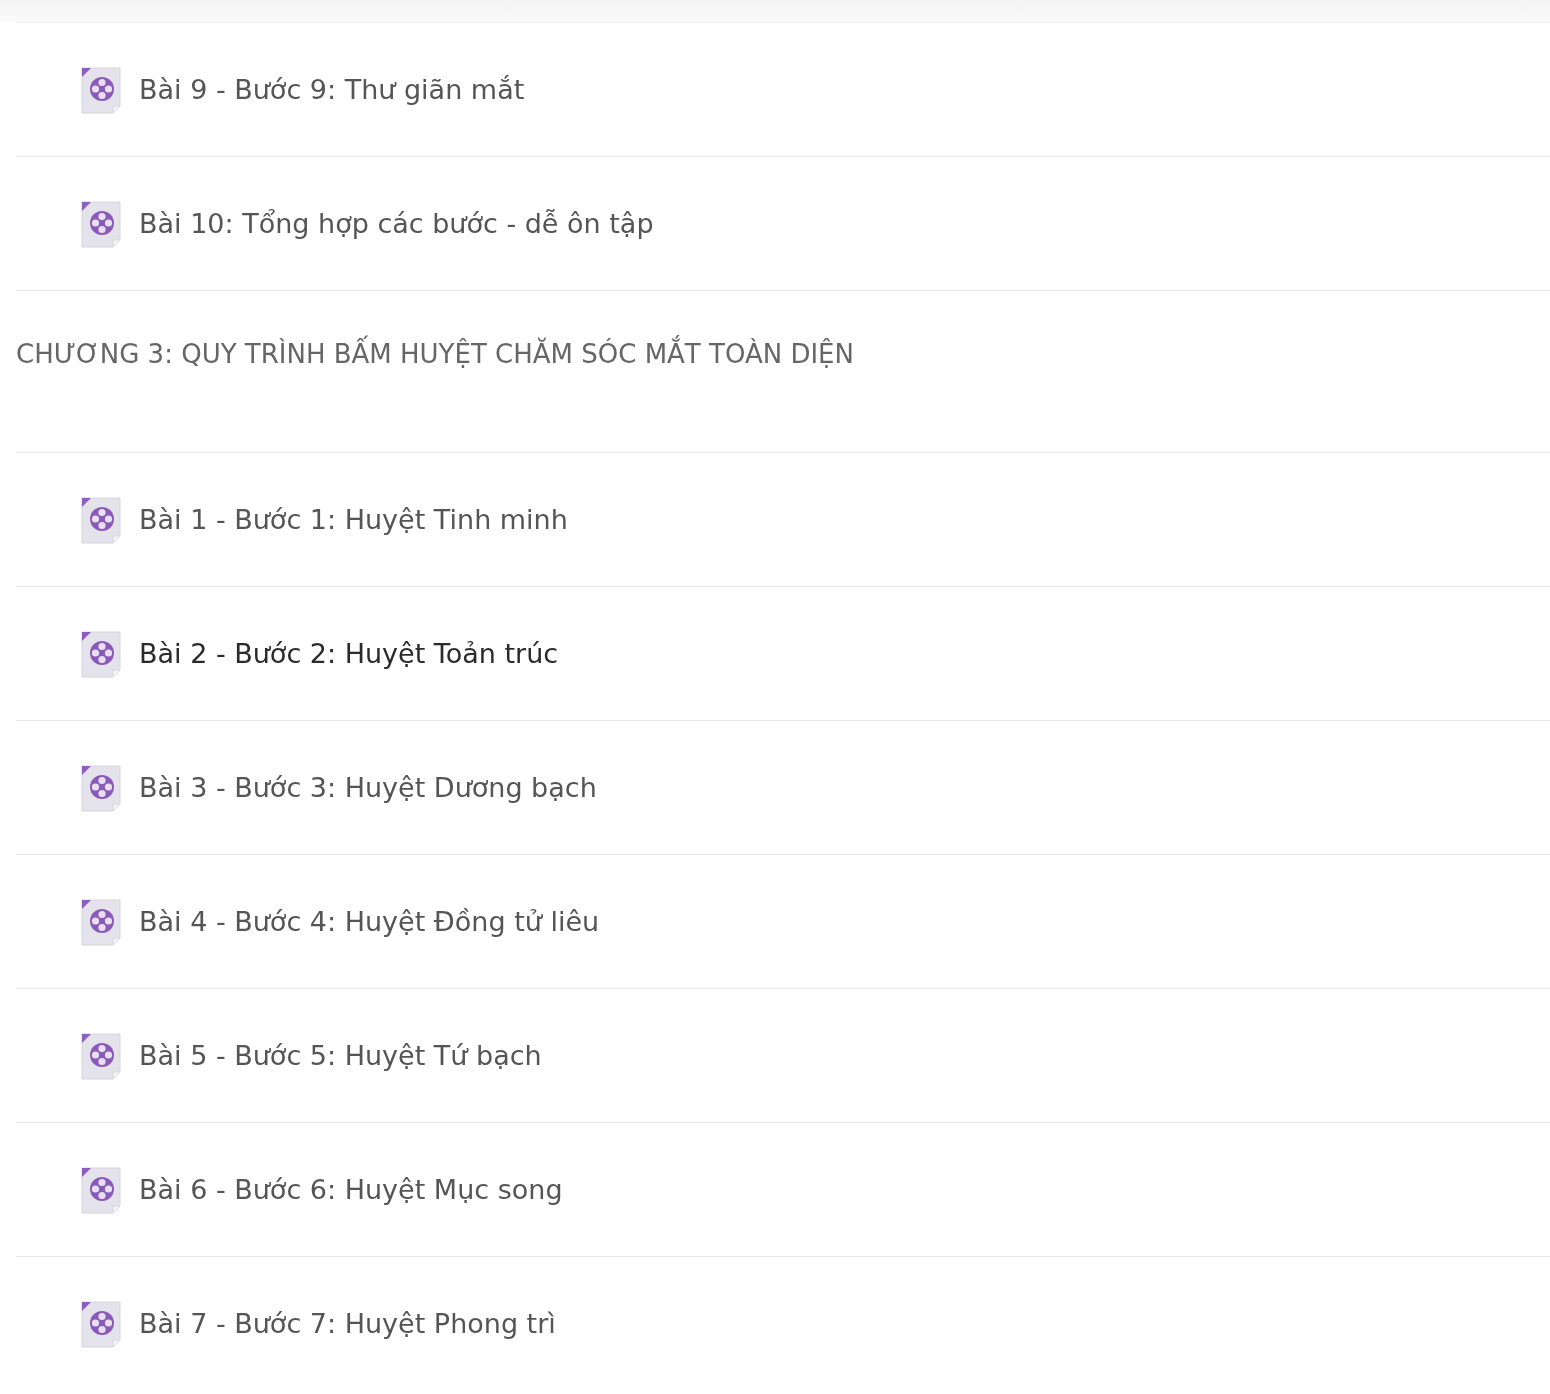 This screenshot has height=1394, width=1550. I want to click on lesson-link: Bài 6 - Bước 6: Huyệt Mục song, so click(351, 1189).